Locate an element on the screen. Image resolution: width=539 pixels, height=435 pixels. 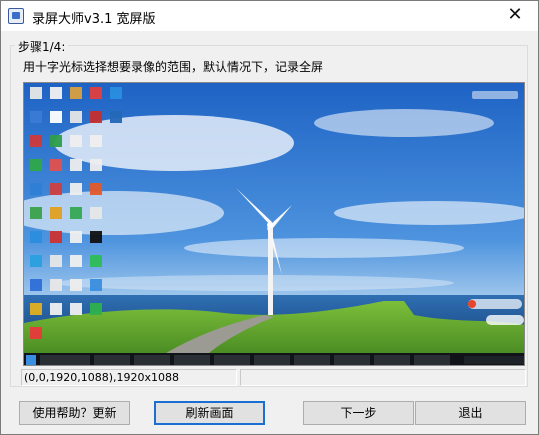
instruction-text: 用十字光标选择想要录像的范围，默认情况下，记录全屏 is located at coordinates (173, 67).